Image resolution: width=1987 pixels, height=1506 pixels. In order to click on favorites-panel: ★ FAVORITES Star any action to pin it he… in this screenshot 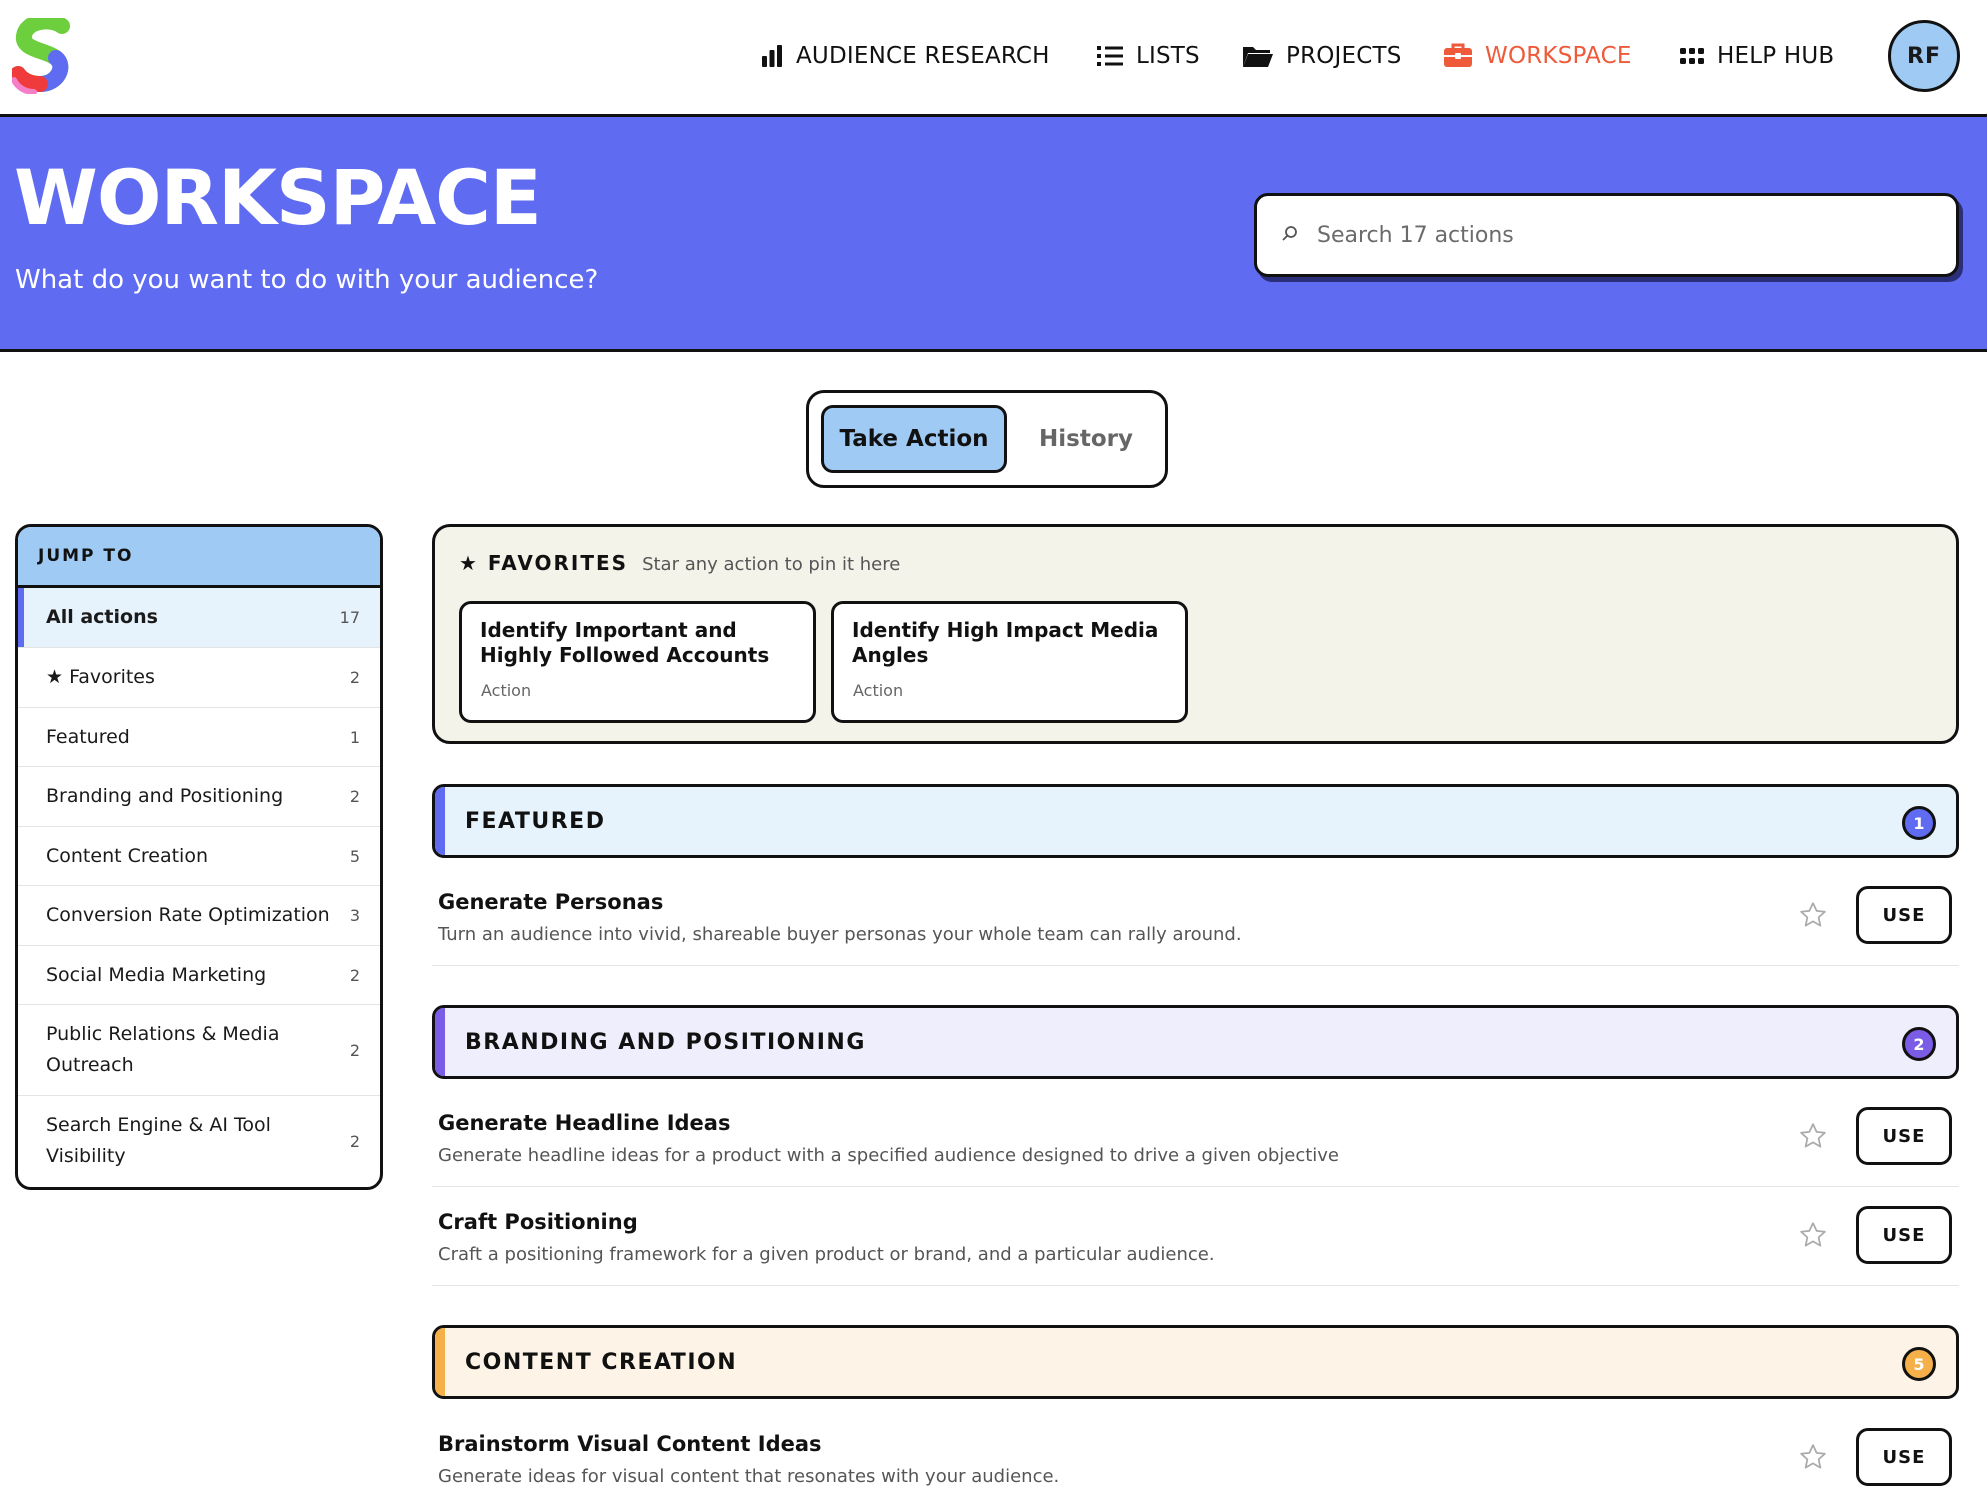, I will do `click(1195, 634)`.